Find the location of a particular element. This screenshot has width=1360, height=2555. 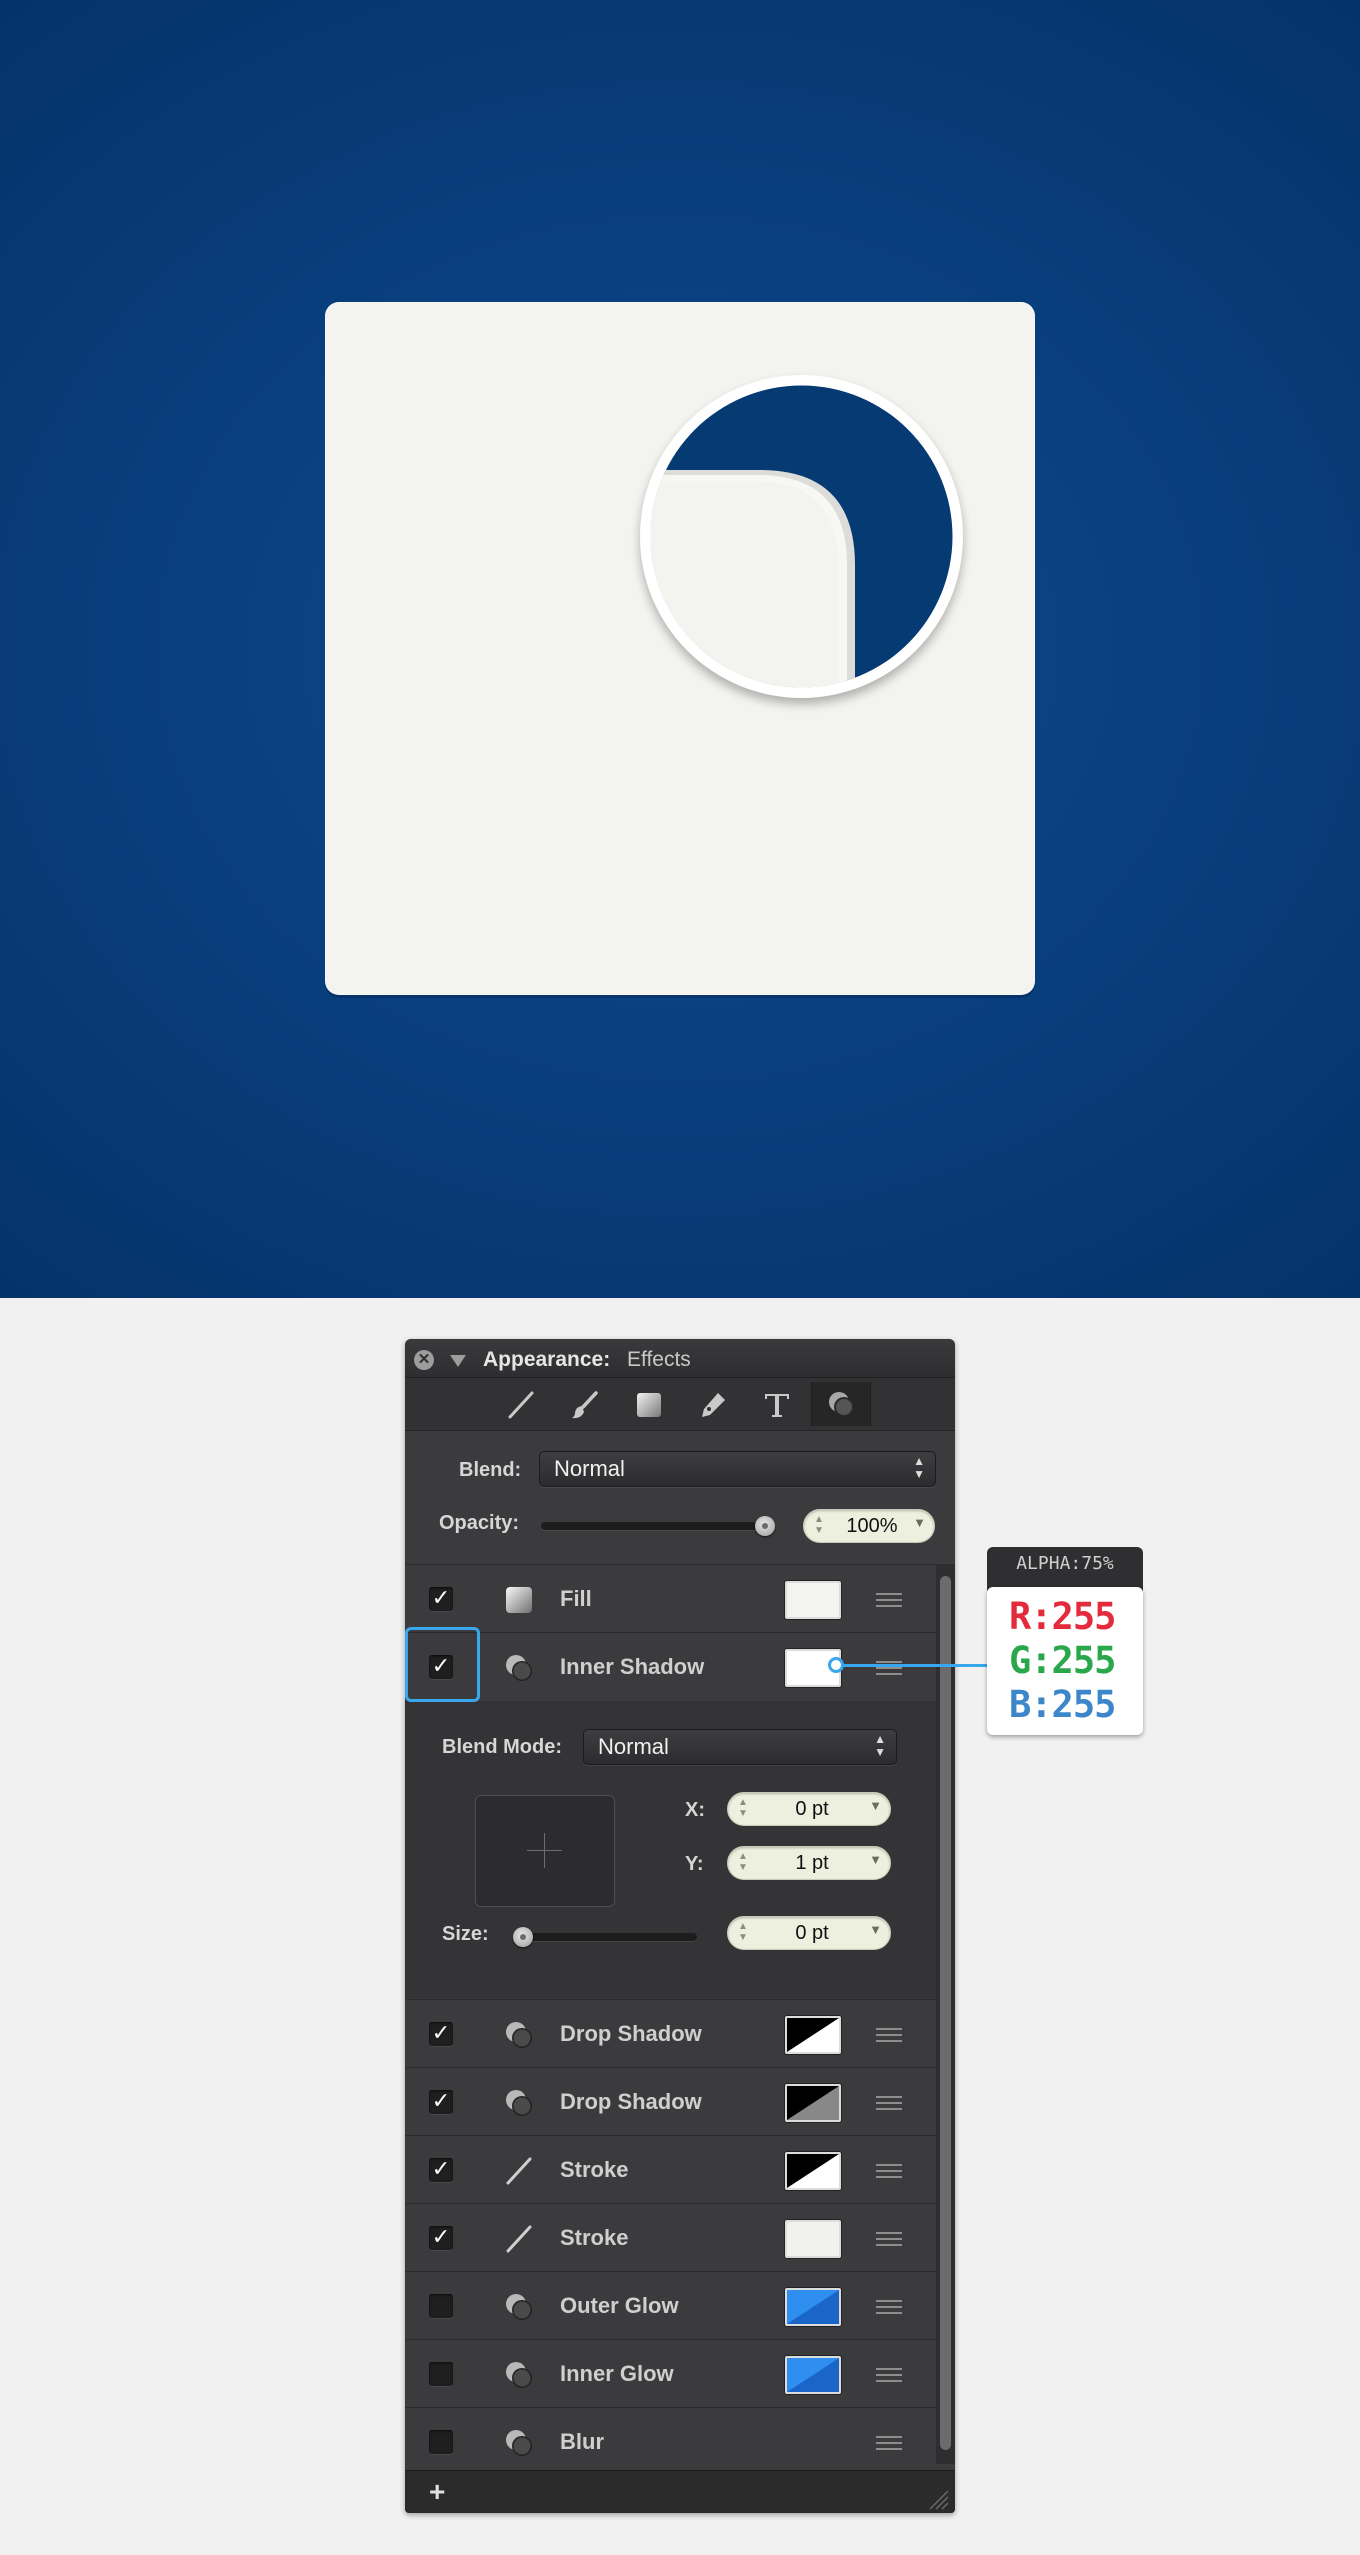

effects-scrollbar is located at coordinates (945, 2014).